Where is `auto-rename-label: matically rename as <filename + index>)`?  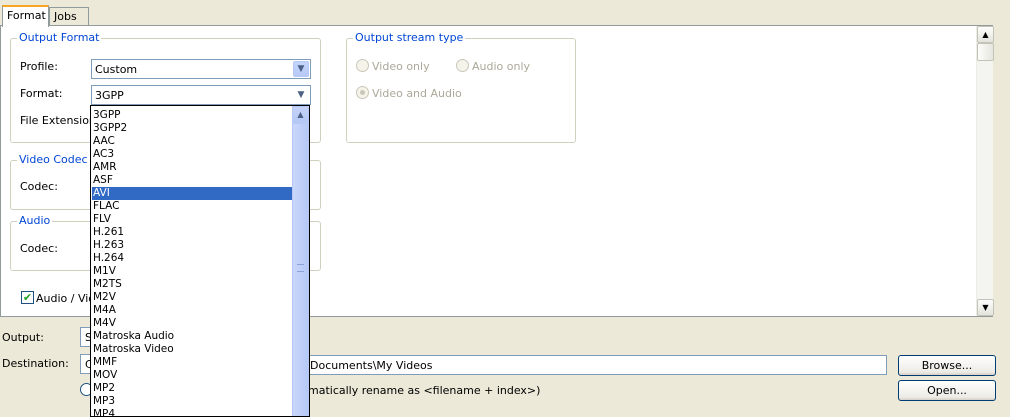 auto-rename-label: matically rename as <filename + index>) is located at coordinates (424, 390).